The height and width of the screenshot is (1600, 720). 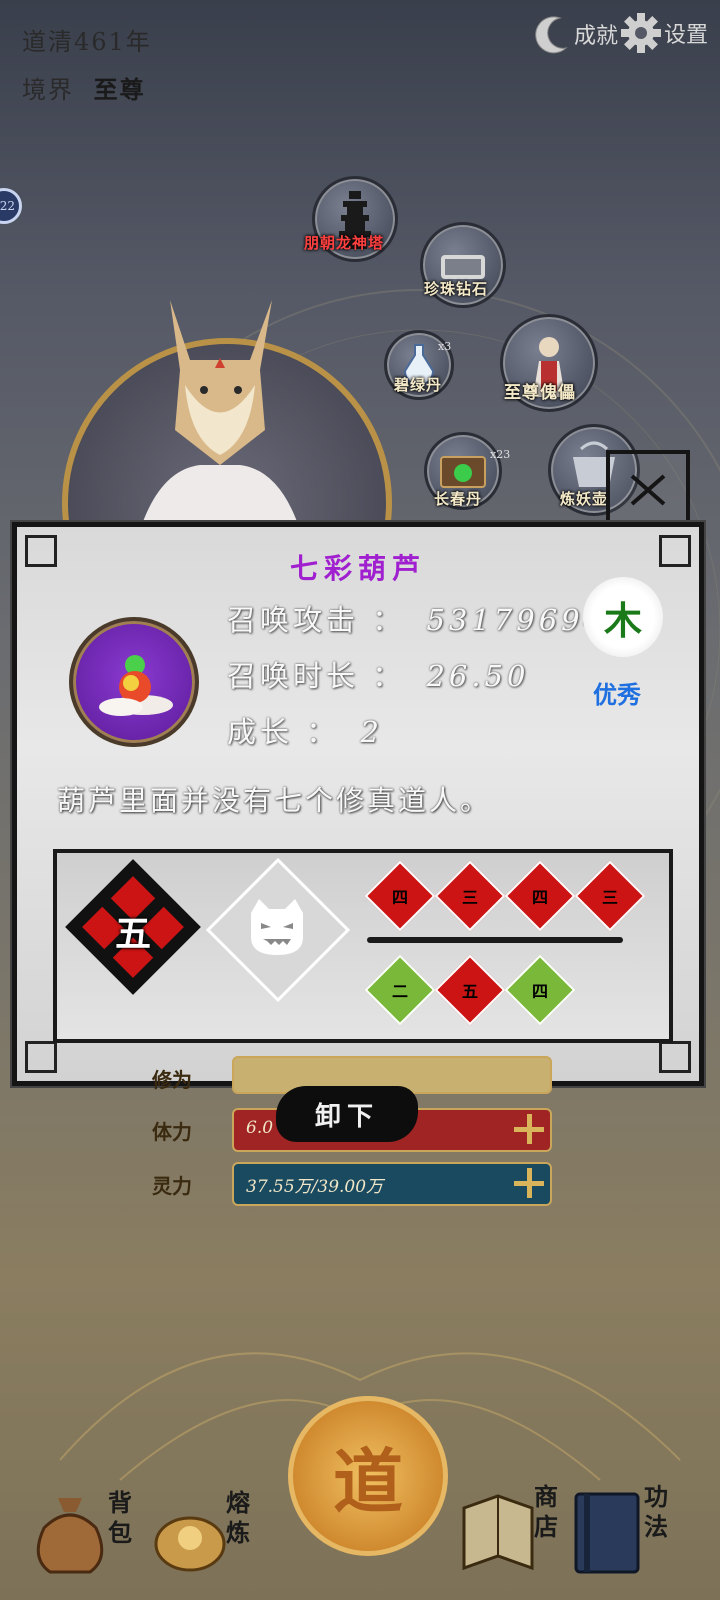 What do you see at coordinates (428, 618) in the screenshot?
I see `summon-attack-row: 召唤攻击 ： 531796948` at bounding box center [428, 618].